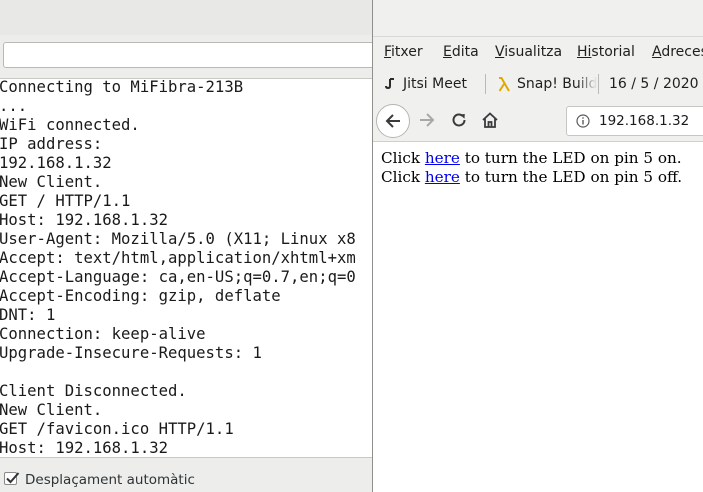 The height and width of the screenshot is (492, 703). Describe the element at coordinates (442, 177) in the screenshot. I see `led-off-link: here` at that location.